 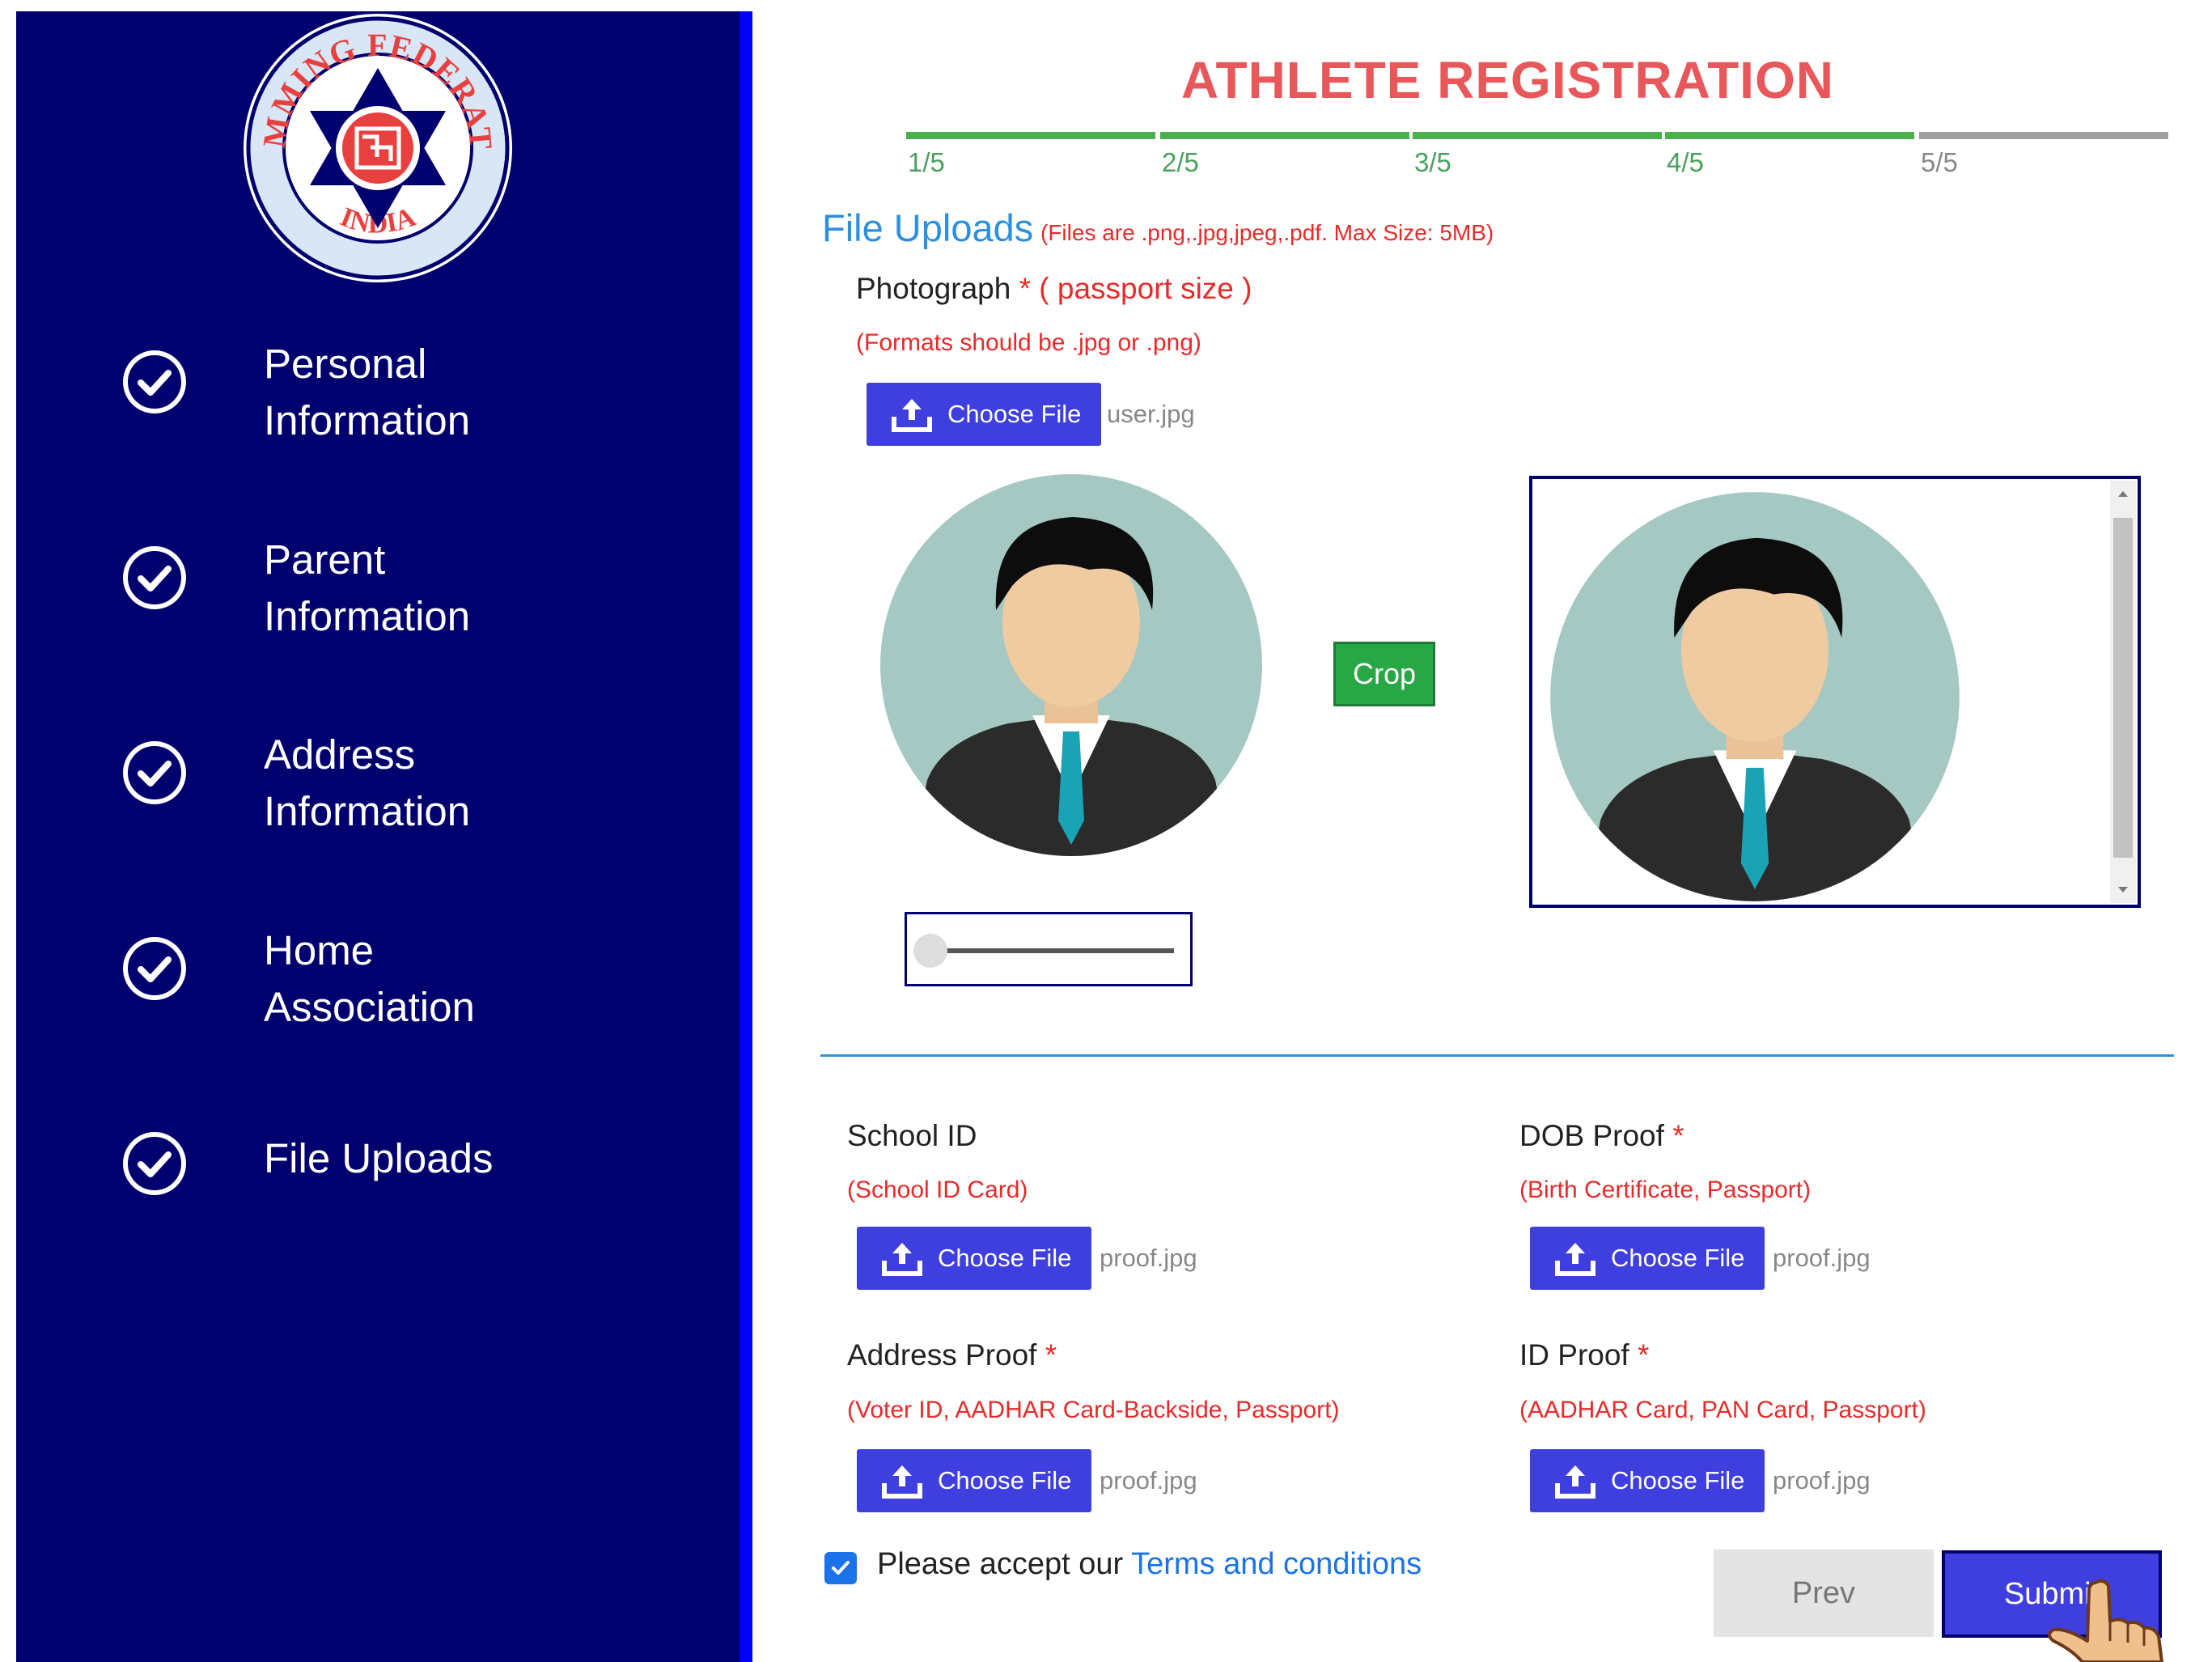 What do you see at coordinates (2105, 1621) in the screenshot?
I see `hand-pointer-icon` at bounding box center [2105, 1621].